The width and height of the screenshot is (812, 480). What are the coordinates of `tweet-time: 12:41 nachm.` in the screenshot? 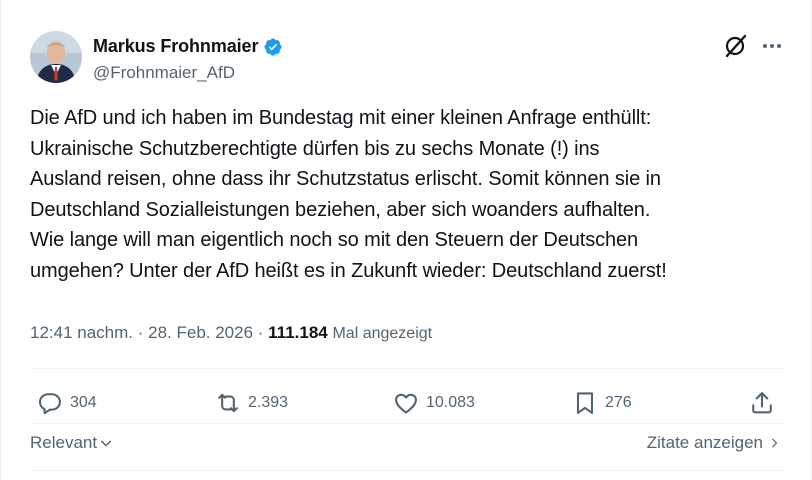 It's located at (81, 333).